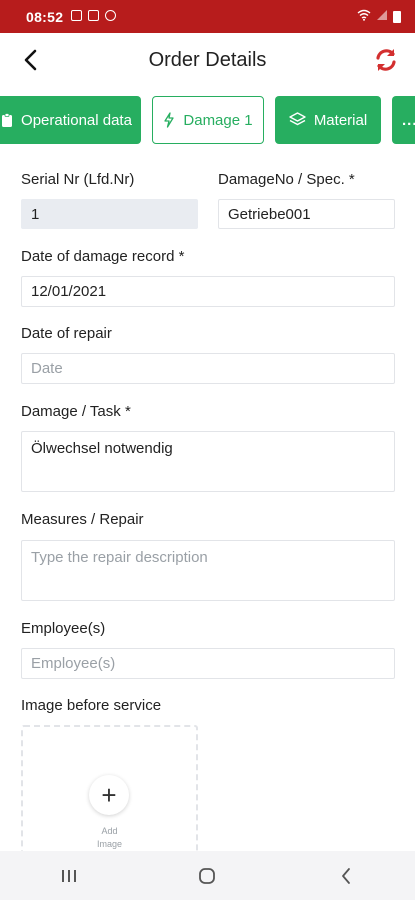 This screenshot has height=900, width=415. Describe the element at coordinates (103, 256) in the screenshot. I see `date-record-label: Date of damage record *` at that location.